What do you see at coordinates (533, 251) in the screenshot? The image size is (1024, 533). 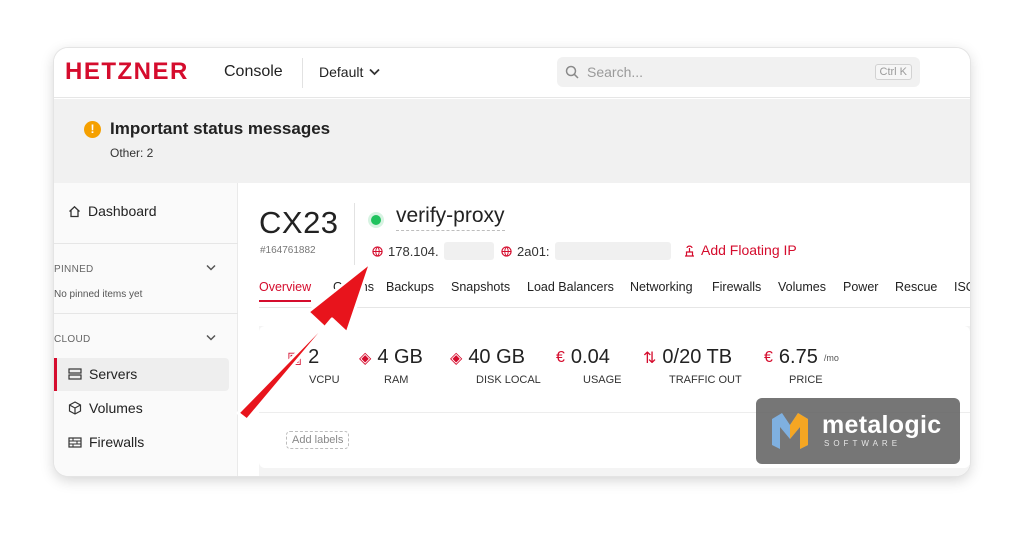 I see `ipv6-value: 2a01:` at bounding box center [533, 251].